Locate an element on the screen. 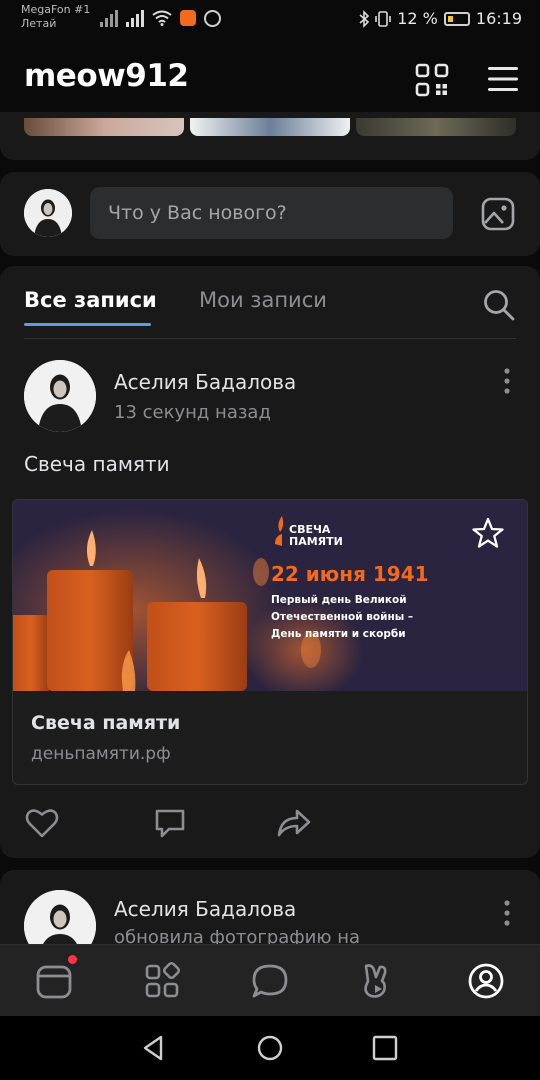  home-icon is located at coordinates (270, 1048).